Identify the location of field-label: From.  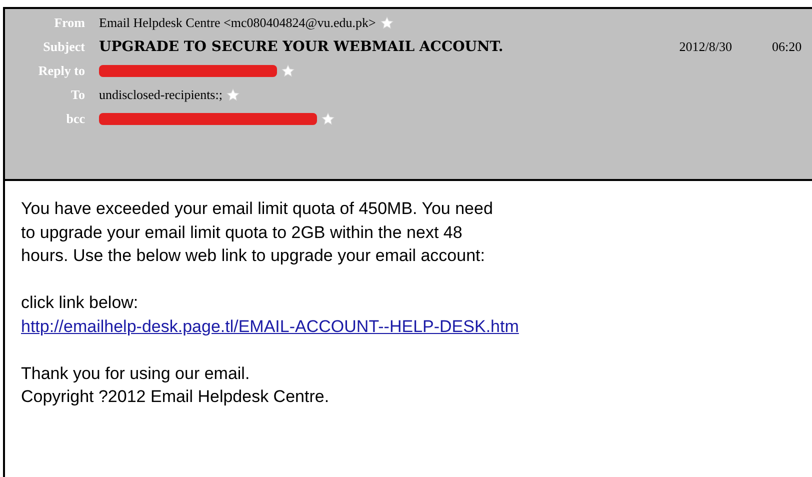
(69, 23).